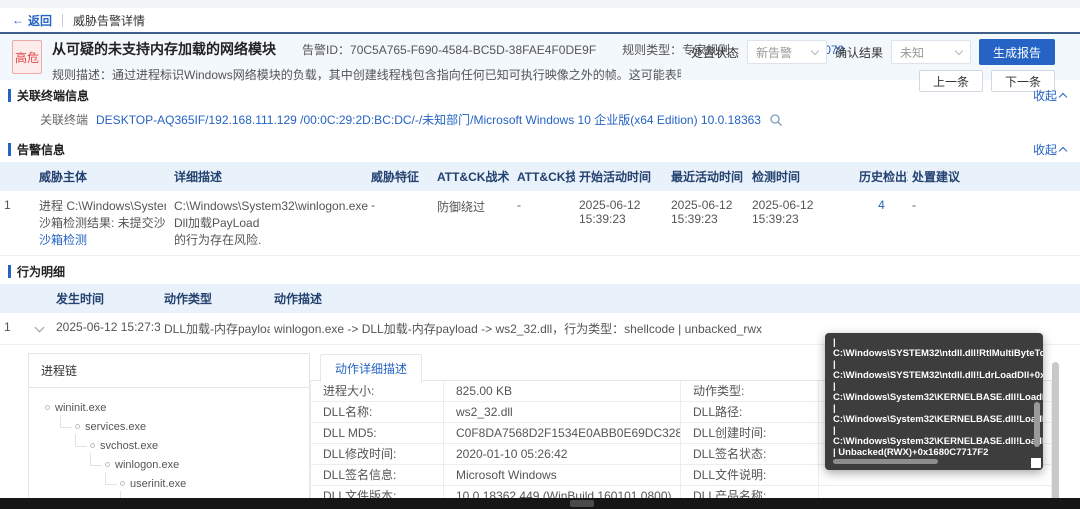 Image resolution: width=1080 pixels, height=509 pixels. Describe the element at coordinates (215, 298) in the screenshot. I see `col-header: 动作类型` at that location.